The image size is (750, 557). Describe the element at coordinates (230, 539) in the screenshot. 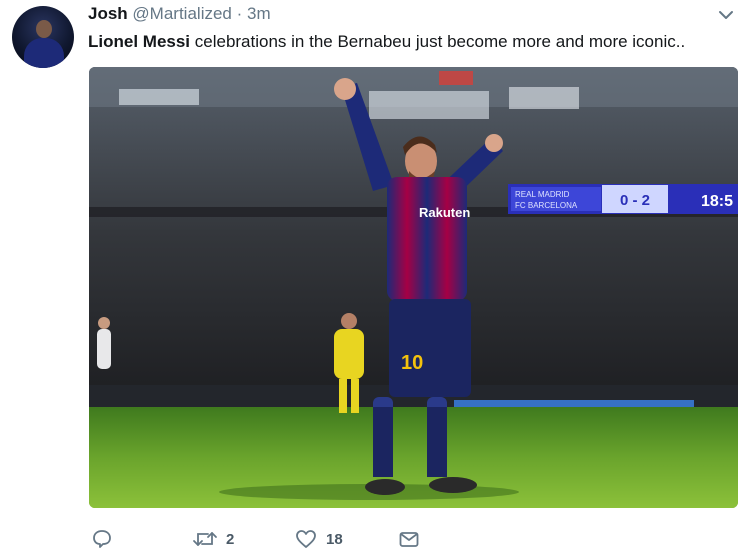

I see `retweet-count: 2` at that location.